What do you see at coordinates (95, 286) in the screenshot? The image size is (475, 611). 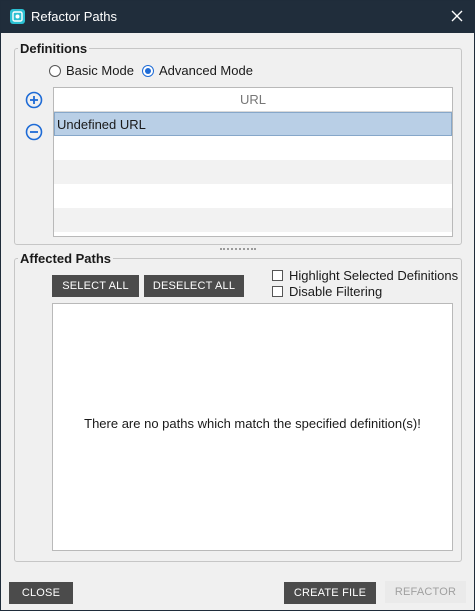 I see `select-all-button: SELECT ALL` at bounding box center [95, 286].